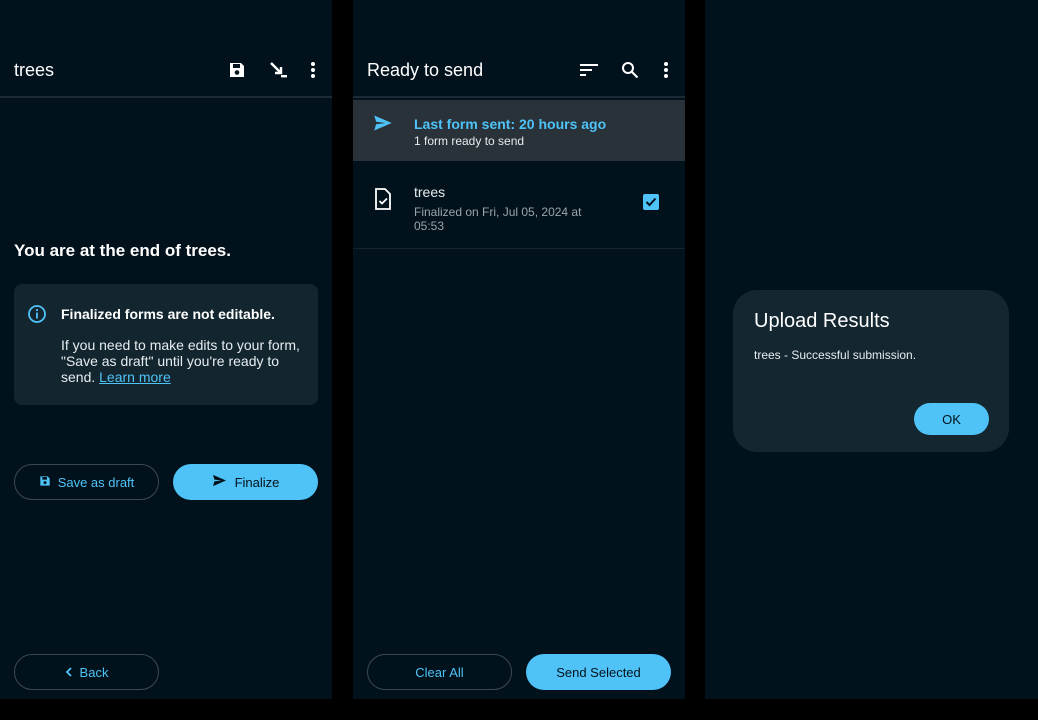 This screenshot has height=720, width=1038. I want to click on search-icon, so click(630, 70).